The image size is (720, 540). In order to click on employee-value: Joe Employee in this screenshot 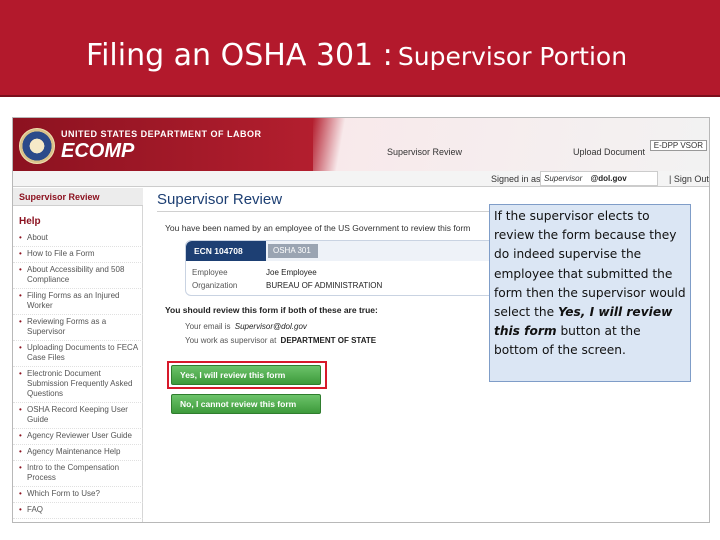, I will do `click(291, 272)`.